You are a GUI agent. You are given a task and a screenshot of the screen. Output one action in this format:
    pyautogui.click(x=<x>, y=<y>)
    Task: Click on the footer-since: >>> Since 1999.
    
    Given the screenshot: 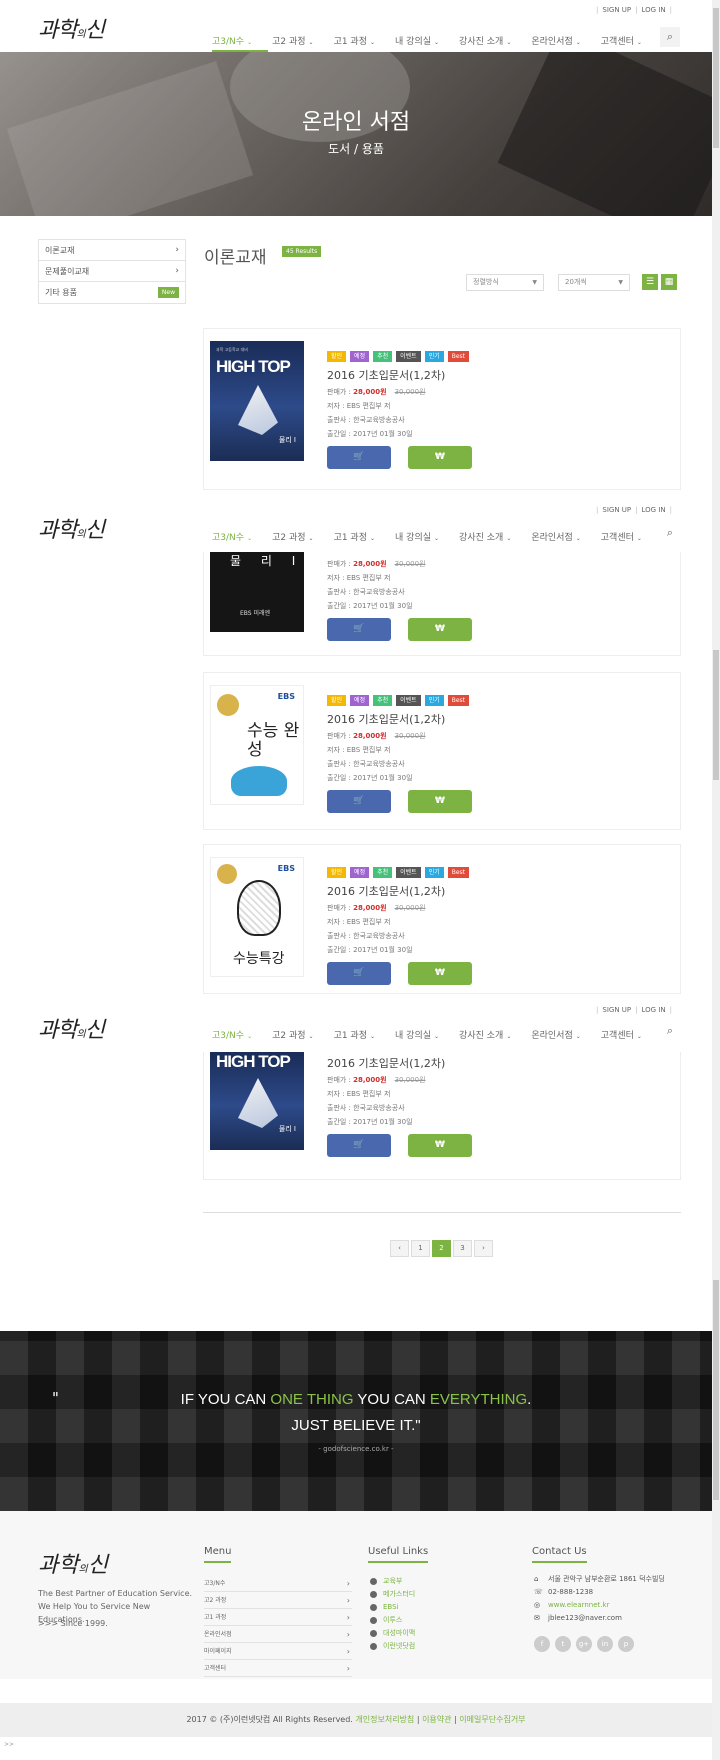 What is the action you would take?
    pyautogui.click(x=73, y=1623)
    